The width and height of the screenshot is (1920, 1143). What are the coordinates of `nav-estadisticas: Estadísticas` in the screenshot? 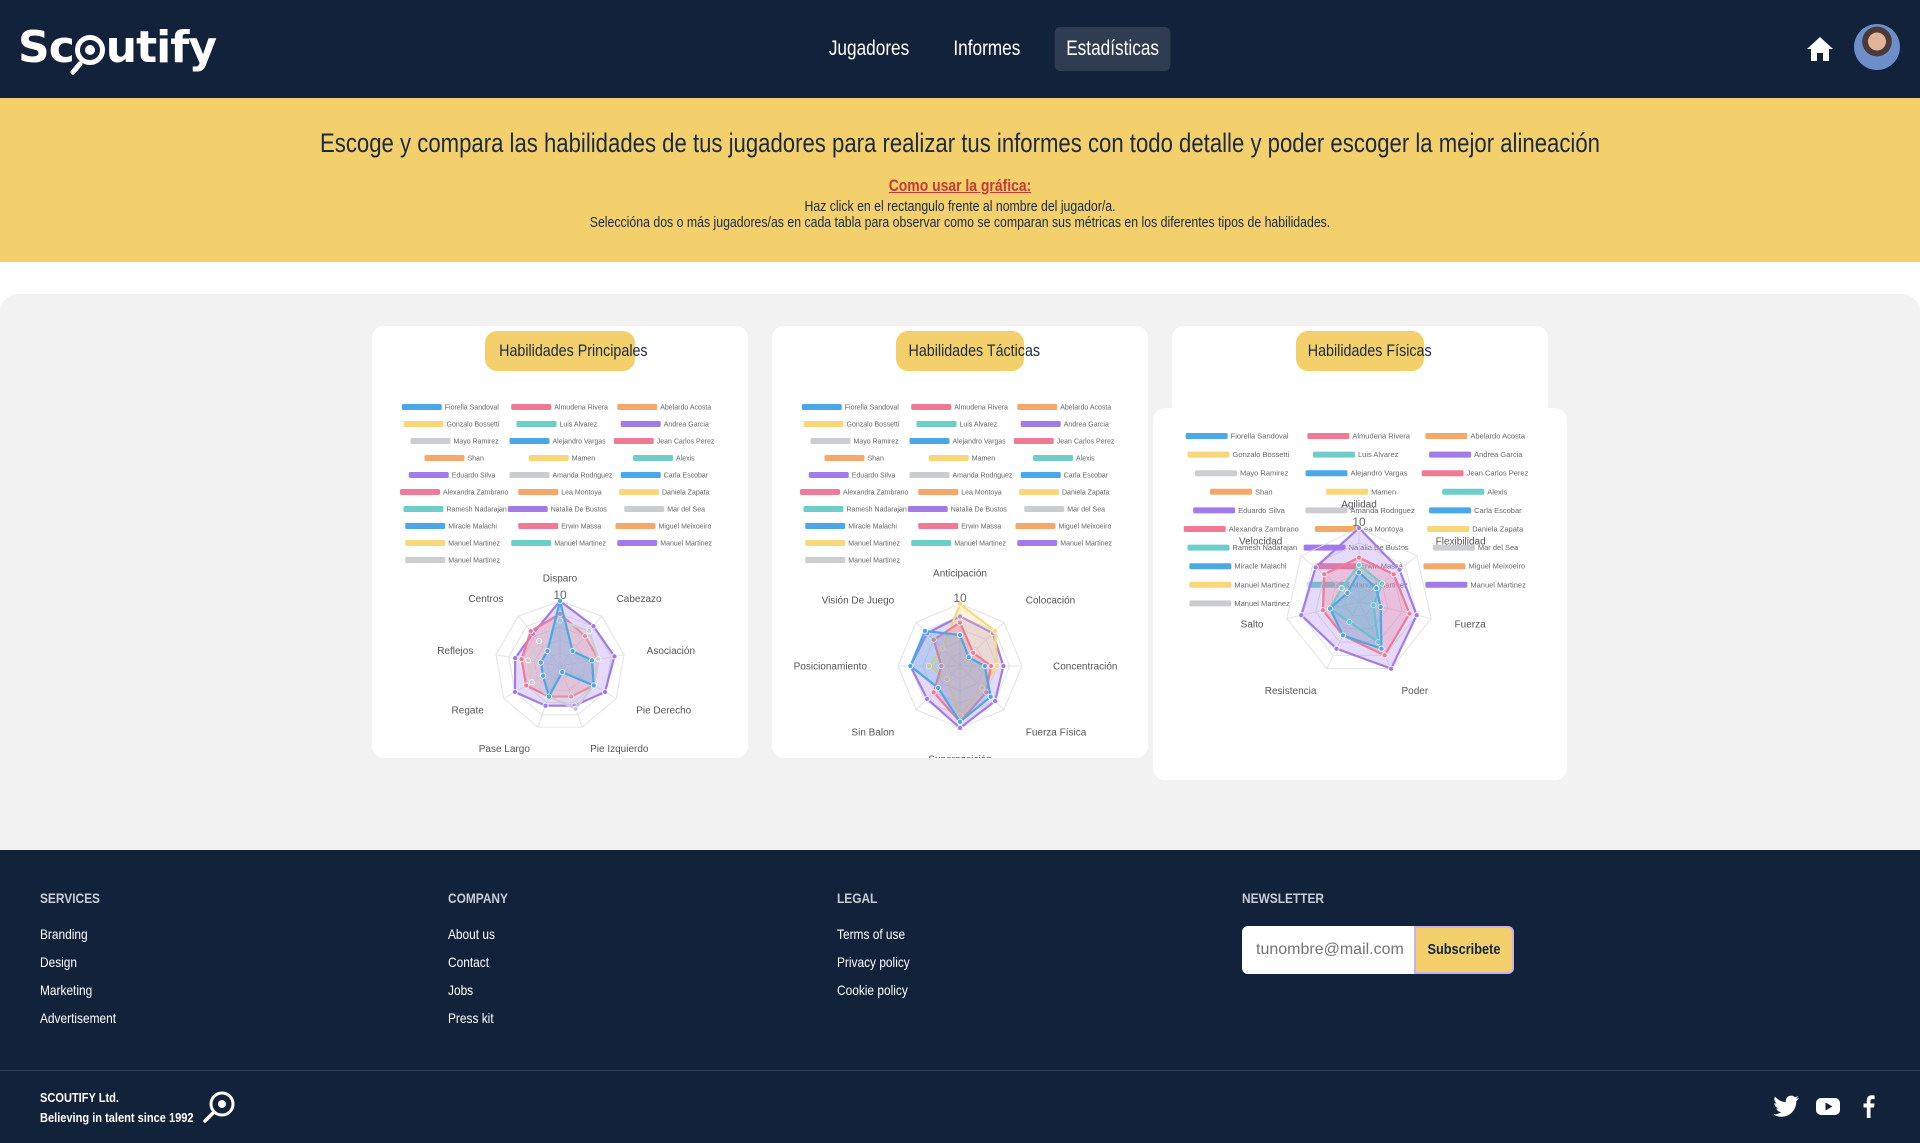 It's located at (1112, 49).